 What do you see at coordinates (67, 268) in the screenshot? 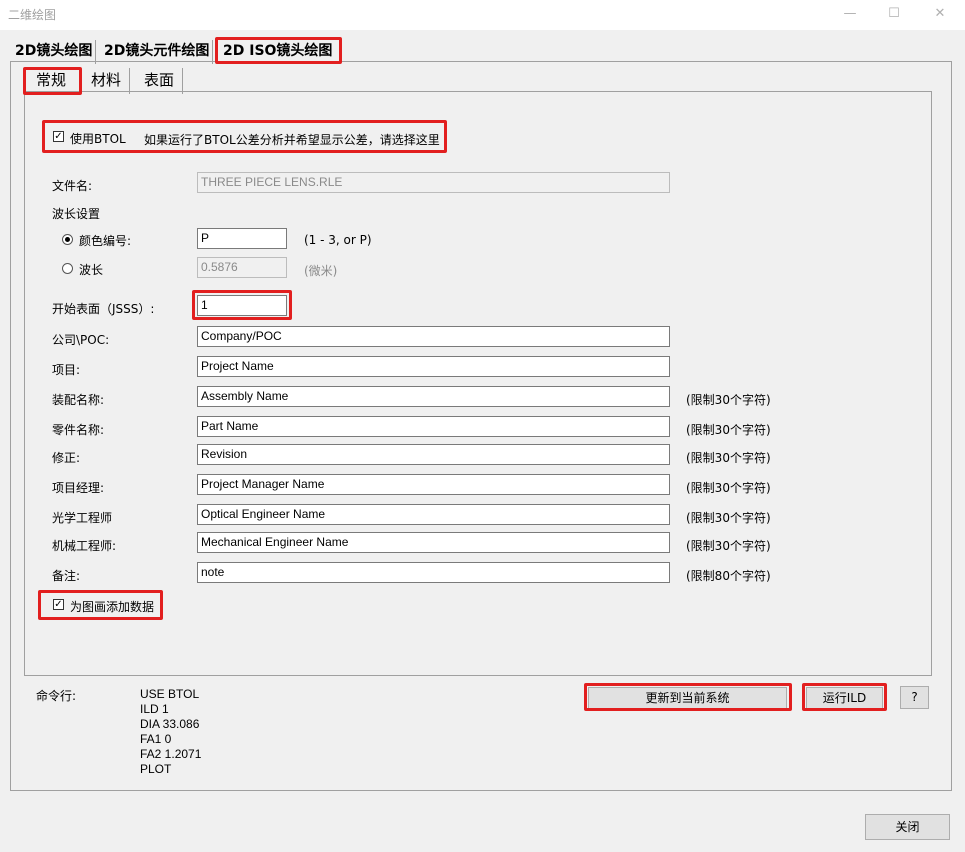
I see `wavelength-radio` at bounding box center [67, 268].